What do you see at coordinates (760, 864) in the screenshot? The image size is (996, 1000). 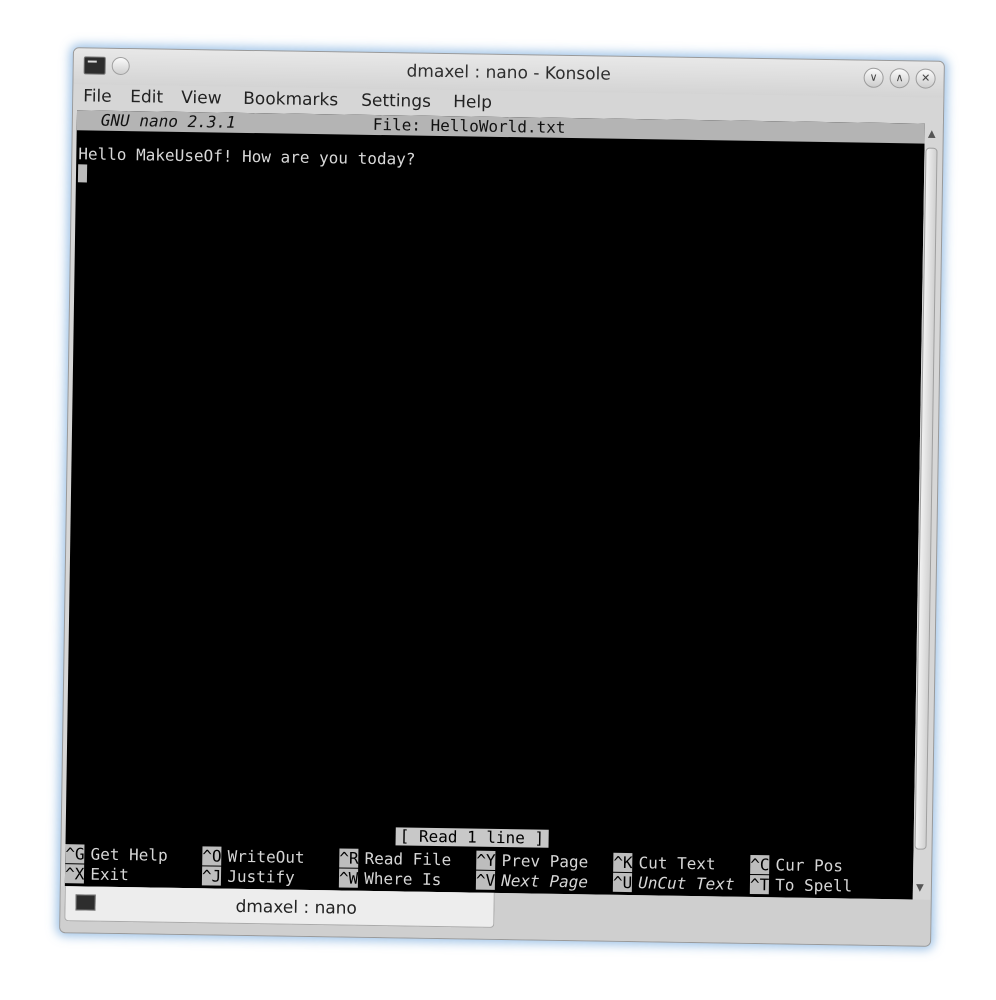 I see `shortcut-key: ^C` at bounding box center [760, 864].